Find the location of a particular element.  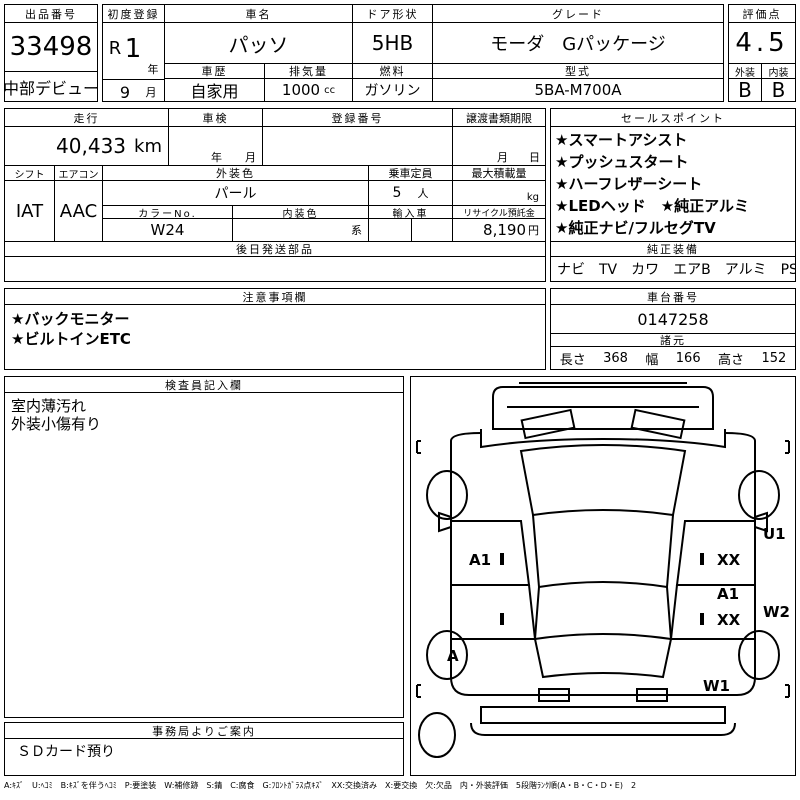

chassis-label: 車台番号 is located at coordinates (673, 297).